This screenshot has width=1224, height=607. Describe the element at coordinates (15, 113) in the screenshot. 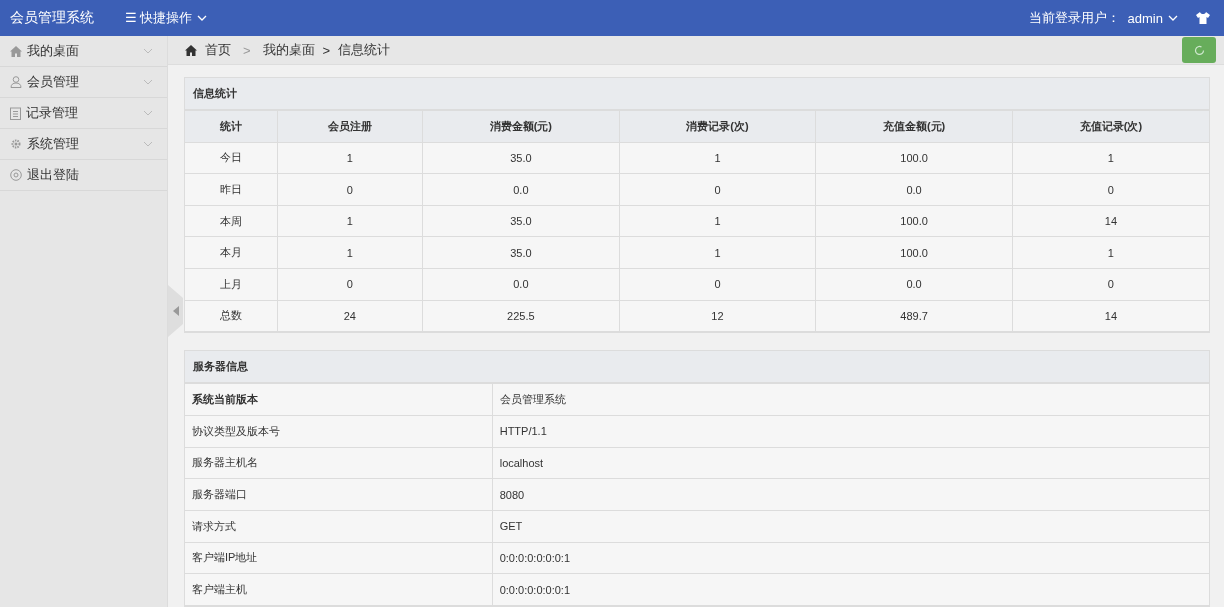

I see `clipboard-icon` at that location.